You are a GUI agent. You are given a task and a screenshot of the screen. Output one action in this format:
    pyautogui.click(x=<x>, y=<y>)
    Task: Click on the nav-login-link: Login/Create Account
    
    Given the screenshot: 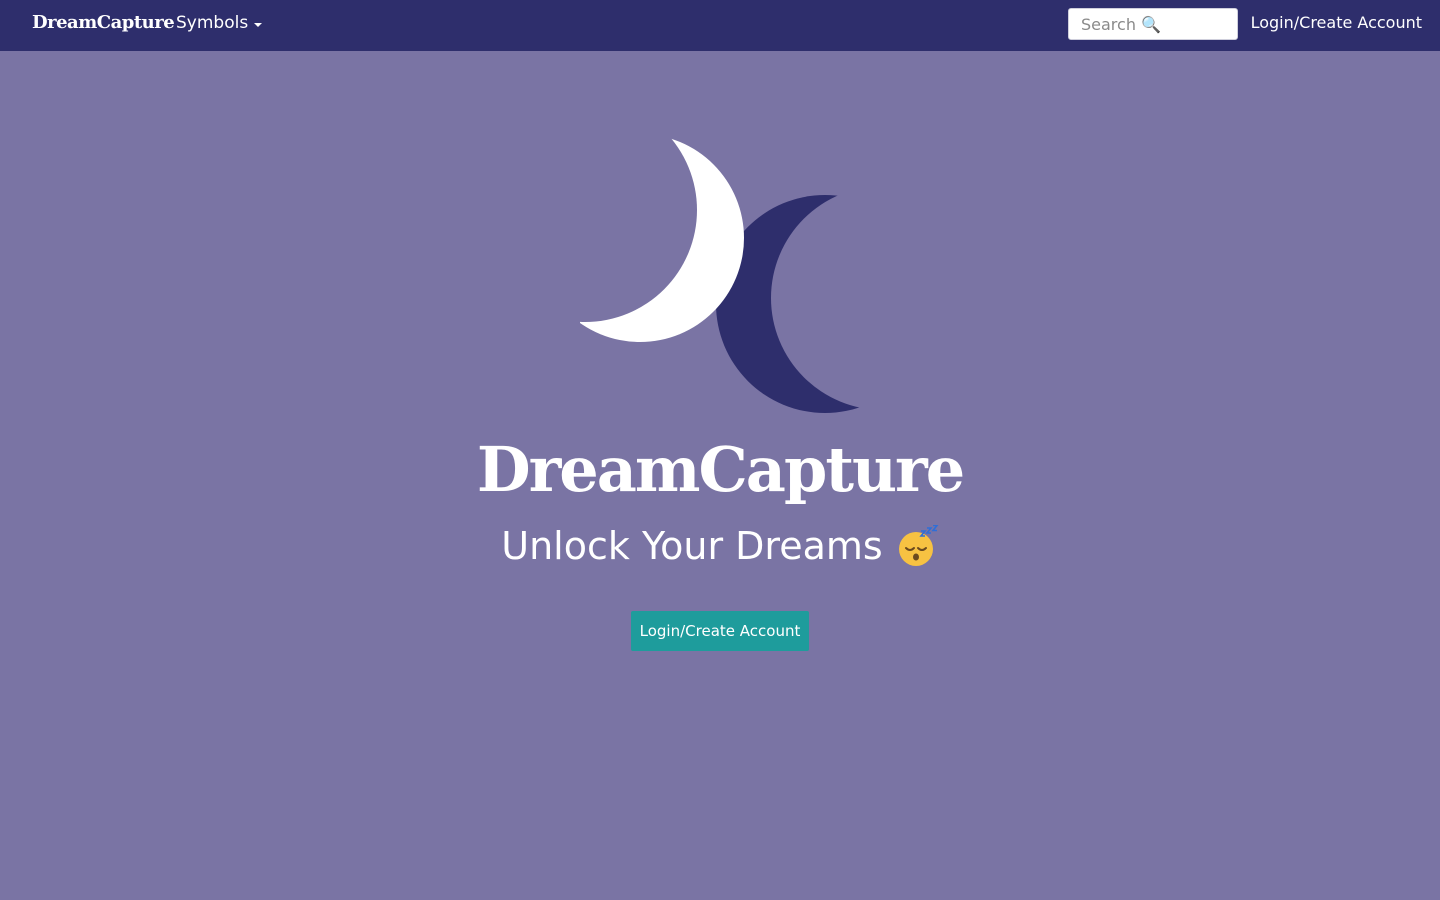 What is the action you would take?
    pyautogui.click(x=1336, y=22)
    